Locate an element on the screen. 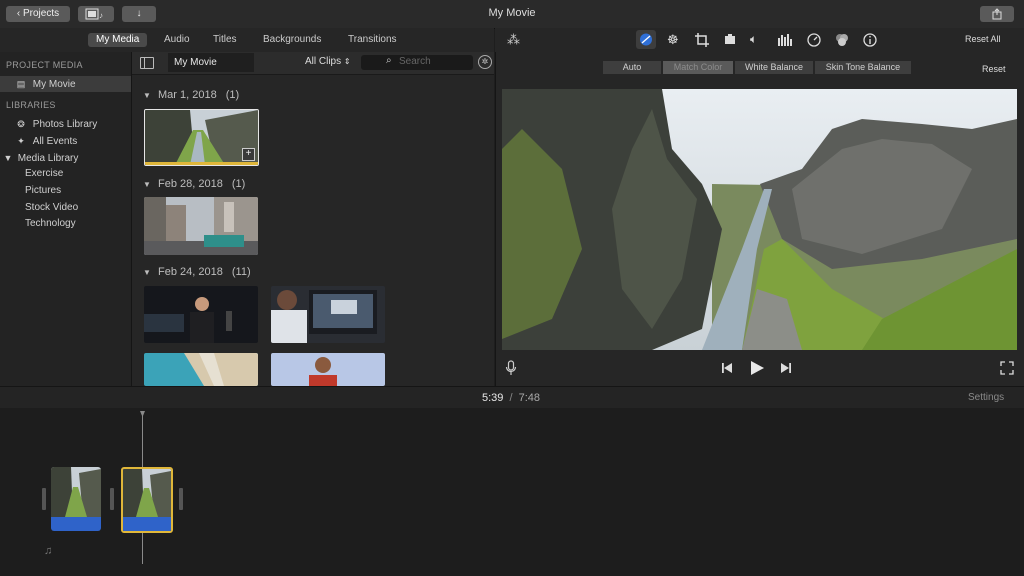  timeline-clip-selected is located at coordinates (147, 500).